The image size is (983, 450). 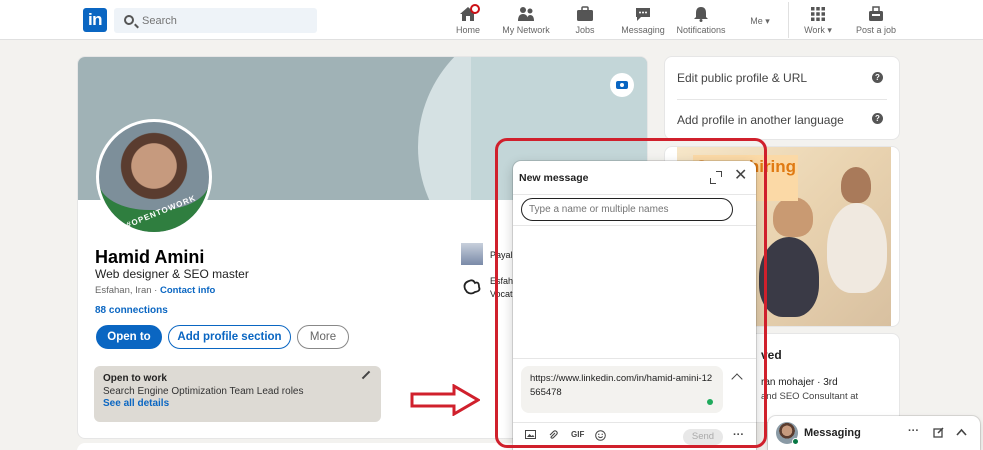 I want to click on nav-notifications: Notifications, so click(x=701, y=21).